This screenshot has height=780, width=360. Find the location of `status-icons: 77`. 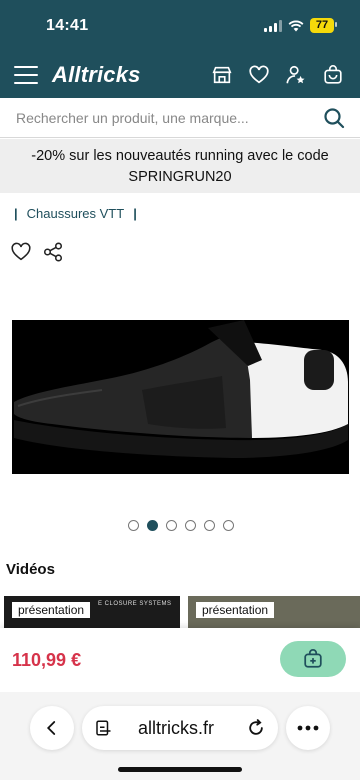

status-icons: 77 is located at coordinates (300, 25).